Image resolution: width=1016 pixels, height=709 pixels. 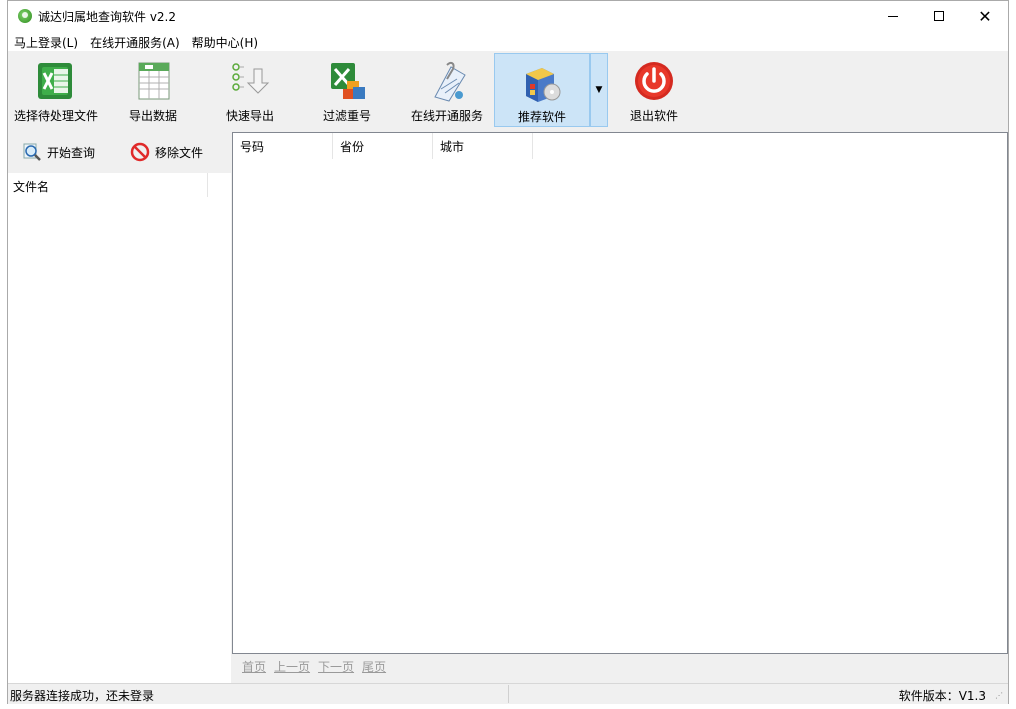 What do you see at coordinates (346, 116) in the screenshot?
I see `filter-duplicates-label: 过滤重号` at bounding box center [346, 116].